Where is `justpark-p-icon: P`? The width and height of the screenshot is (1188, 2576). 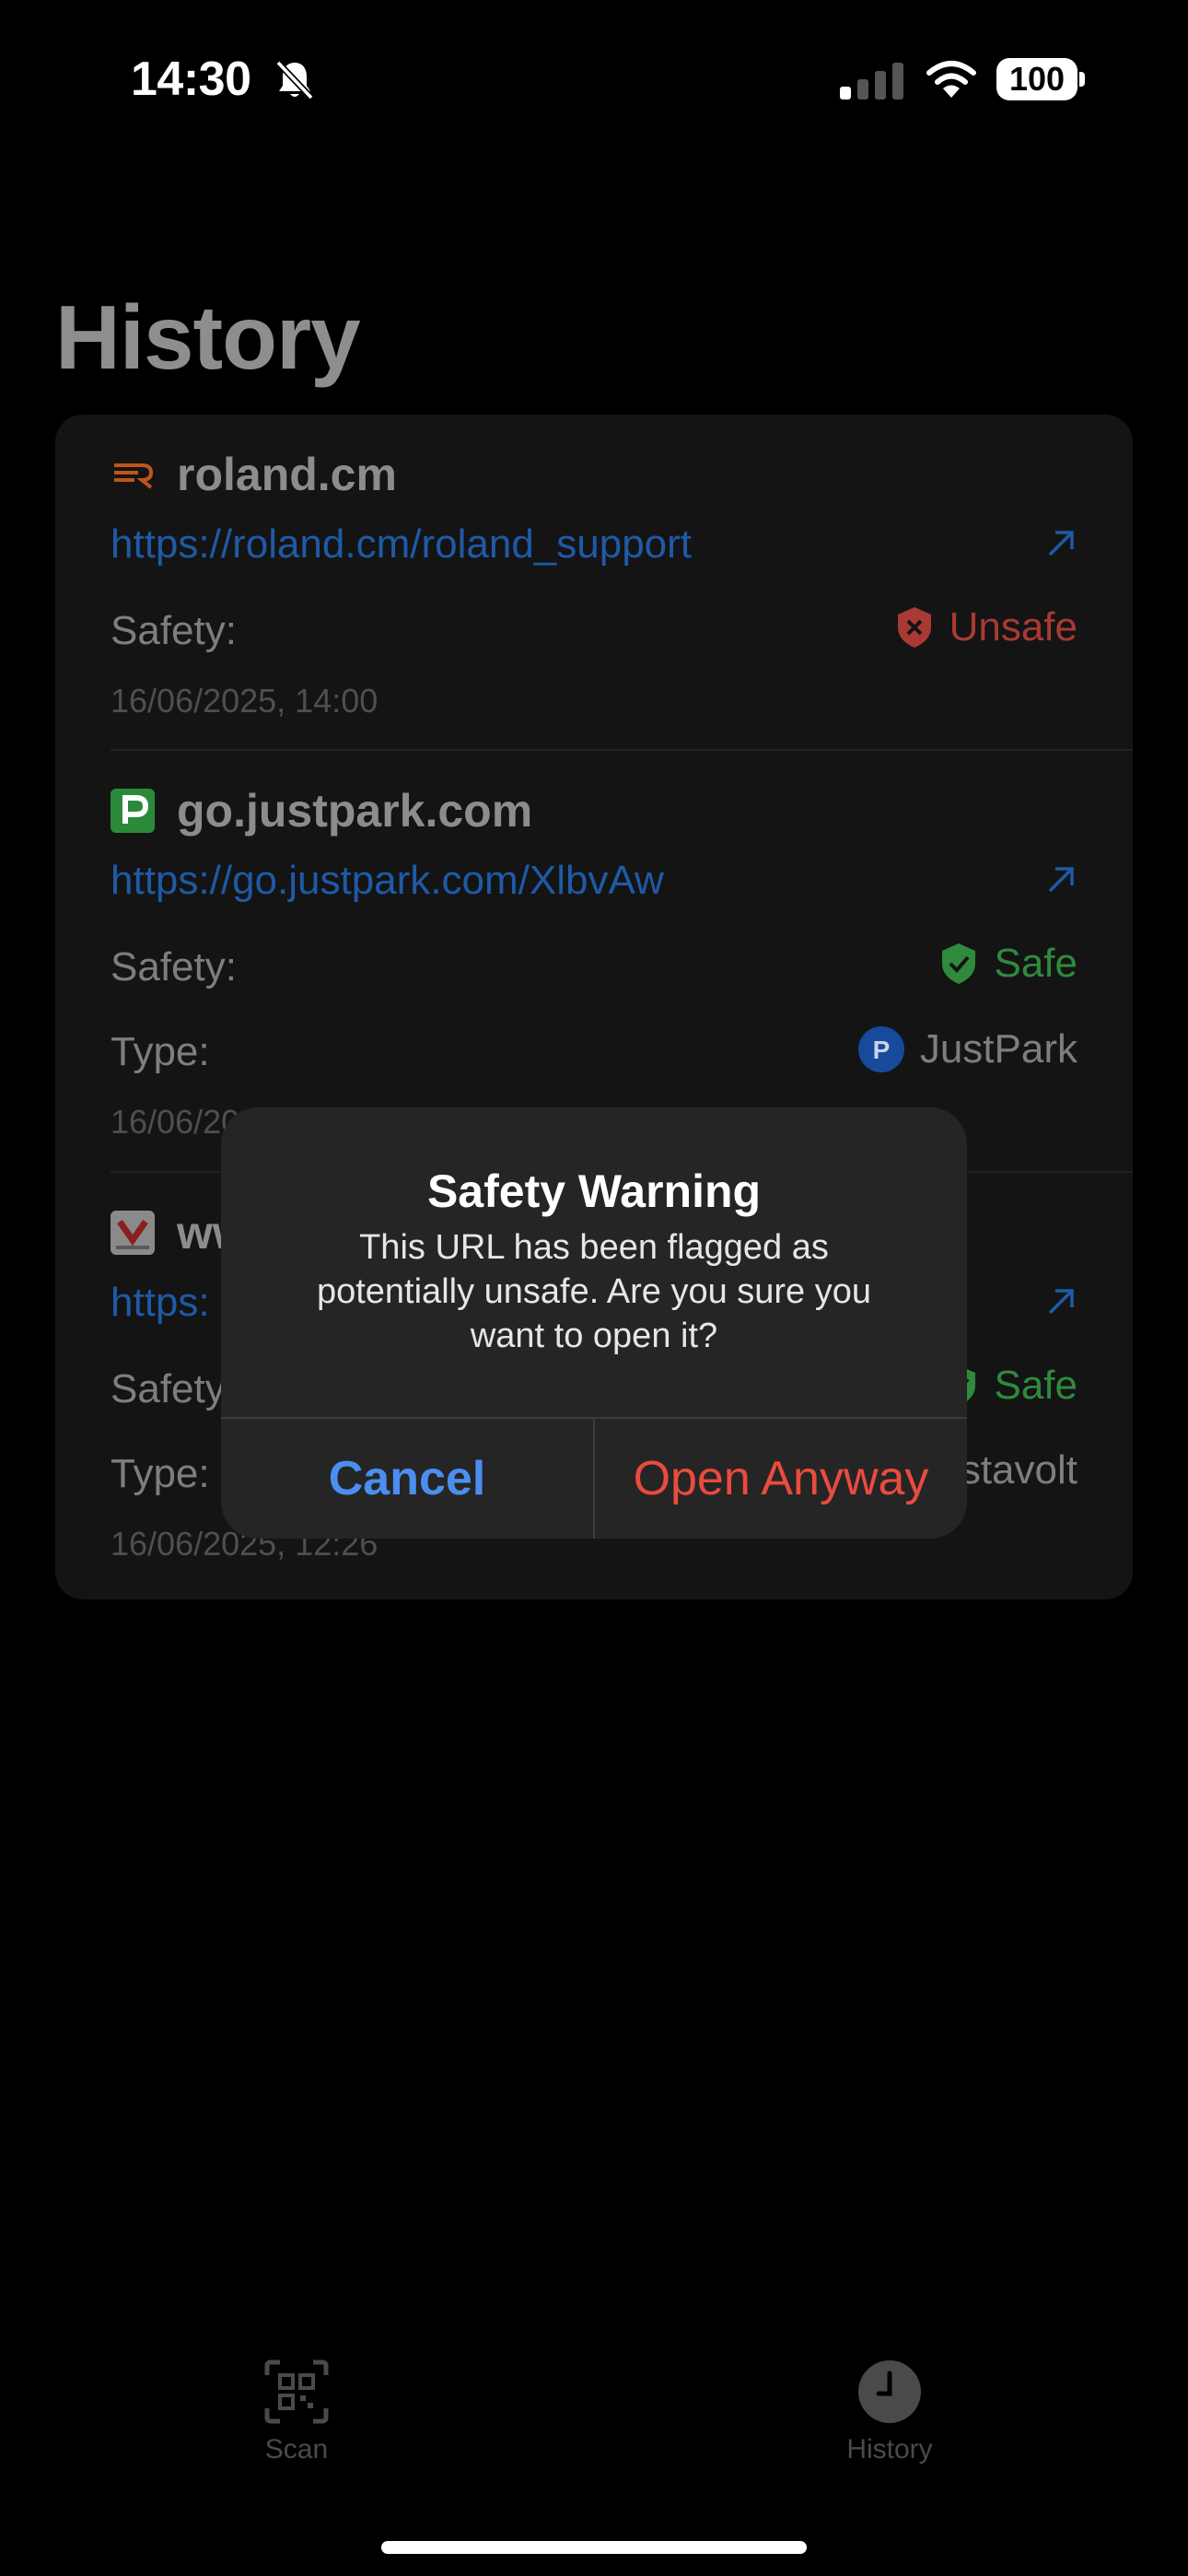 justpark-p-icon: P is located at coordinates (880, 1049).